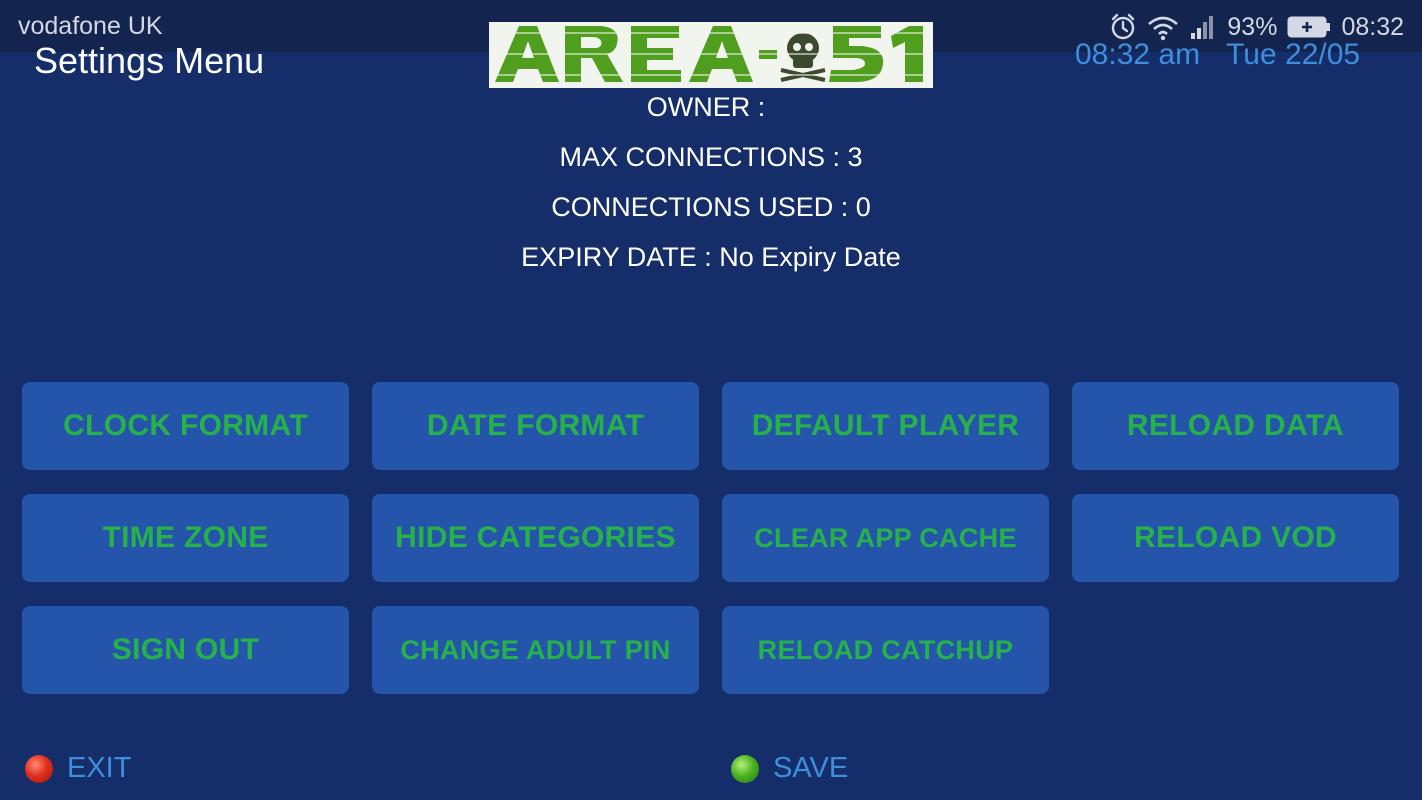 This screenshot has width=1422, height=800. Describe the element at coordinates (185, 650) in the screenshot. I see `sign-out-button: SIGN OUT` at that location.